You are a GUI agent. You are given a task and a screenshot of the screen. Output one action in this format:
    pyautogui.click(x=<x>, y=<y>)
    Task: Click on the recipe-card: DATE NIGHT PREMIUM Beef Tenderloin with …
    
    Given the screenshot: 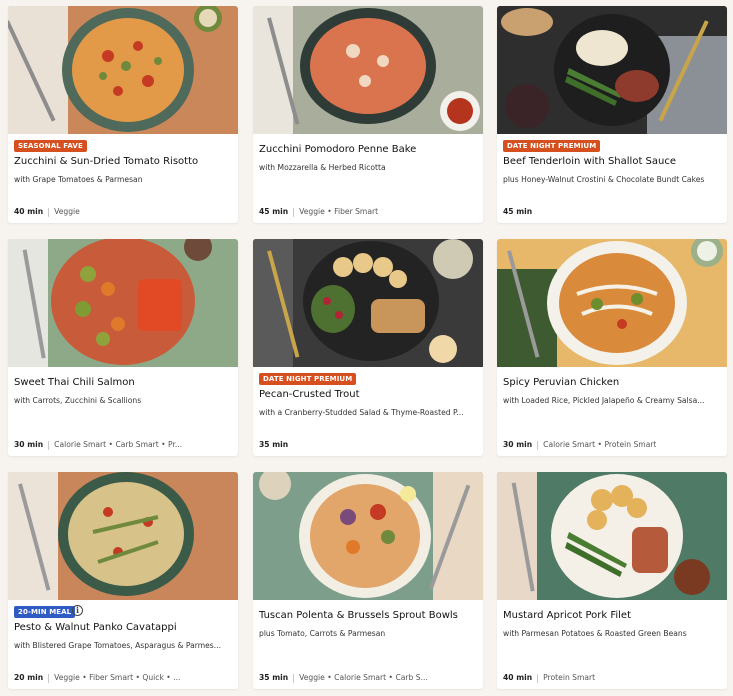 What is the action you would take?
    pyautogui.click(x=612, y=114)
    